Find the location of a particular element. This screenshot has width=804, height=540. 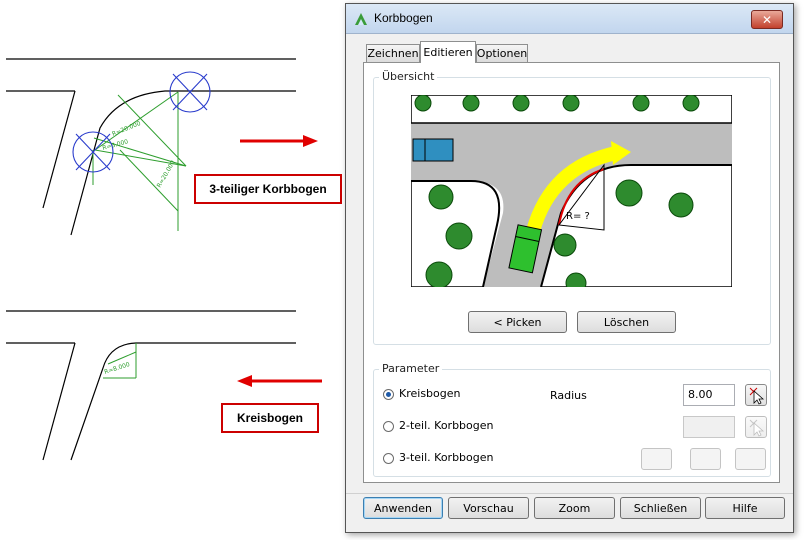

footer-separator is located at coordinates (569, 493).